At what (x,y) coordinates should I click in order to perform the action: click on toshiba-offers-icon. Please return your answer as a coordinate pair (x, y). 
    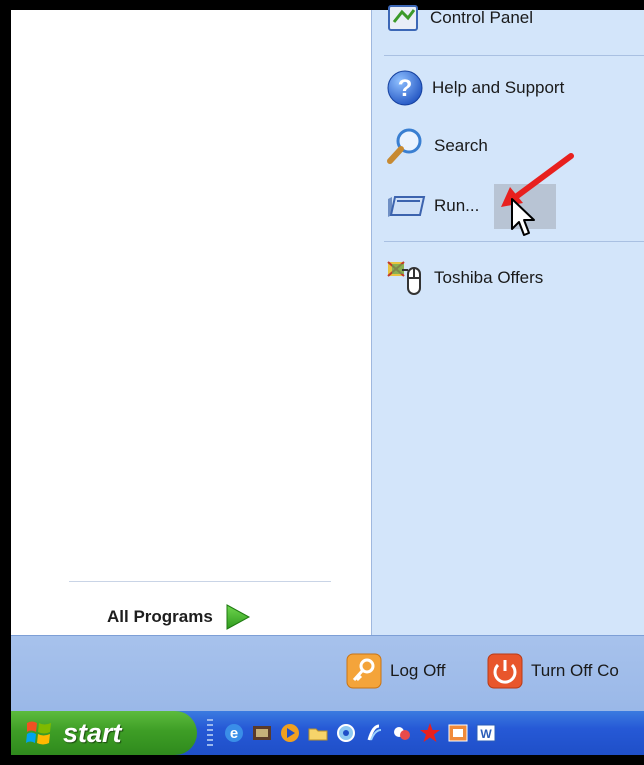
    Looking at the image, I should click on (404, 278).